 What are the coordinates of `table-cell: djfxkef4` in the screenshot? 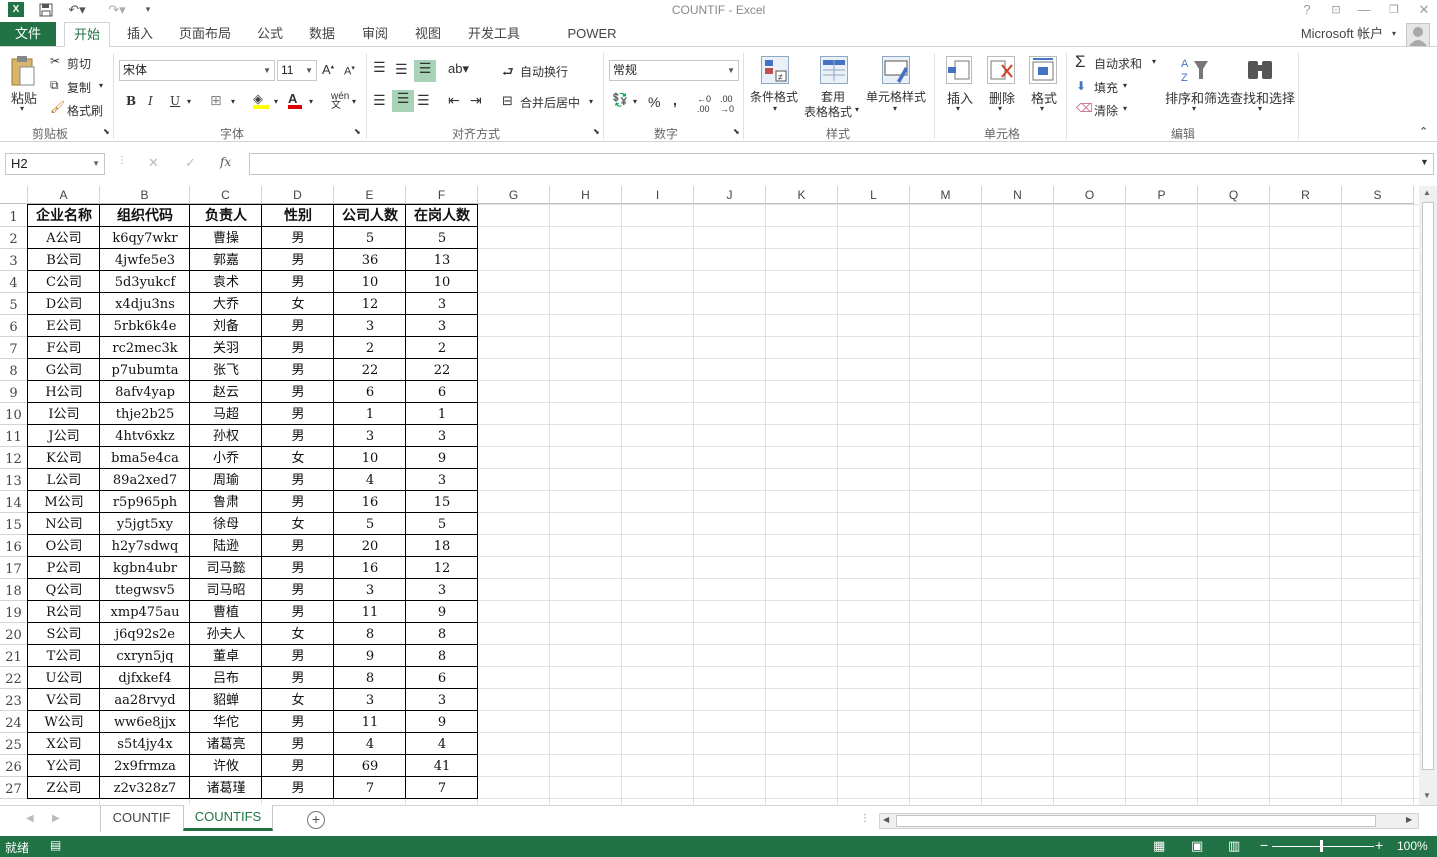 It's located at (145, 678).